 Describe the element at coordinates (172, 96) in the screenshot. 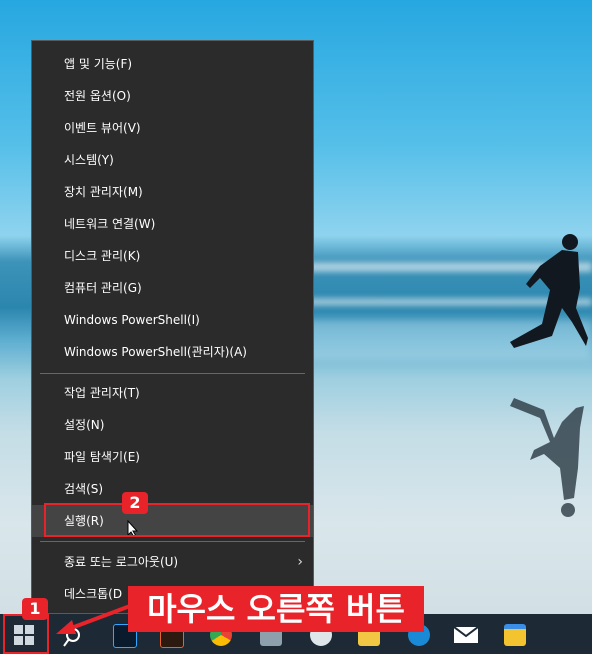

I see `menu-item-power-options: 전원 옵션(O)` at that location.